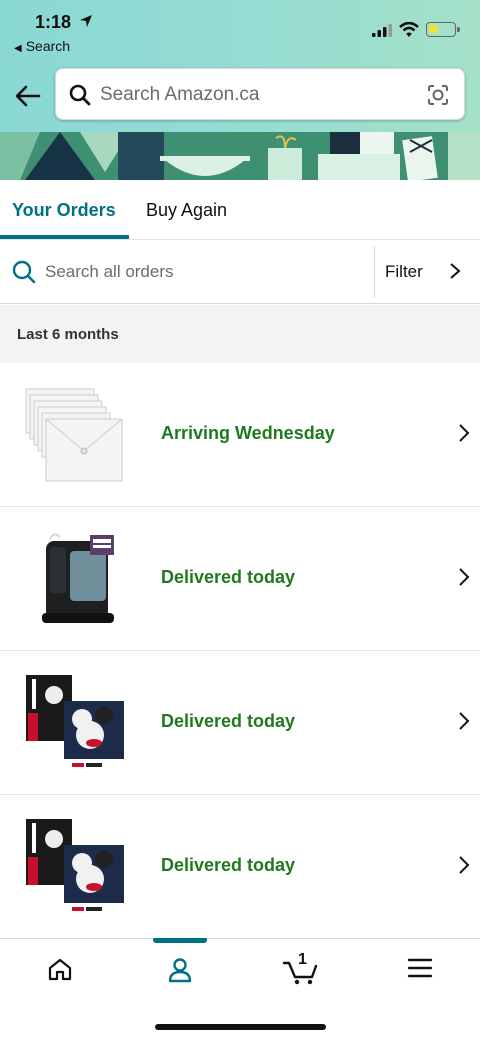 The image size is (480, 1039). What do you see at coordinates (240, 156) in the screenshot?
I see `holiday-banner` at bounding box center [240, 156].